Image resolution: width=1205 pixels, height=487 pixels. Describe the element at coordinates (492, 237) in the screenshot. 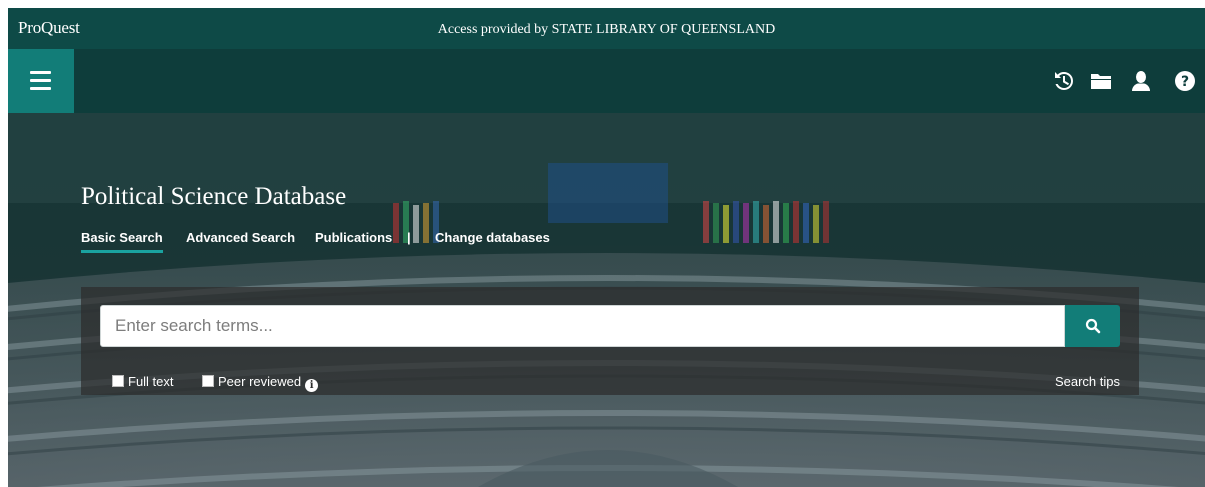

I see `tab-change-databases: Change databases` at that location.